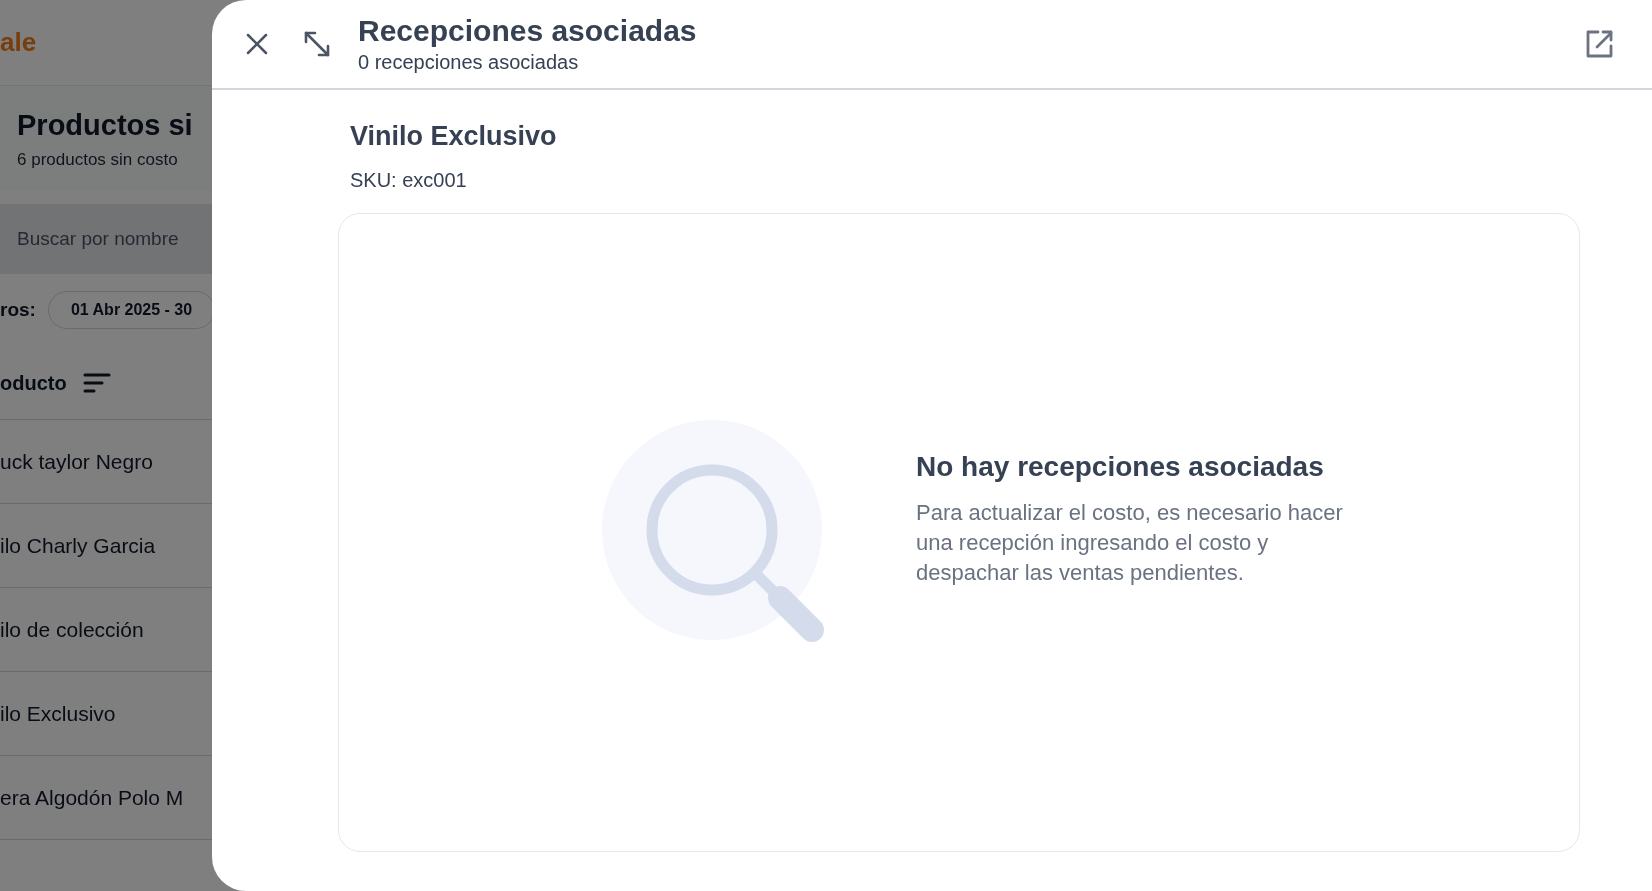 Image resolution: width=1652 pixels, height=891 pixels. Describe the element at coordinates (96, 382) in the screenshot. I see `sort-icon` at that location.